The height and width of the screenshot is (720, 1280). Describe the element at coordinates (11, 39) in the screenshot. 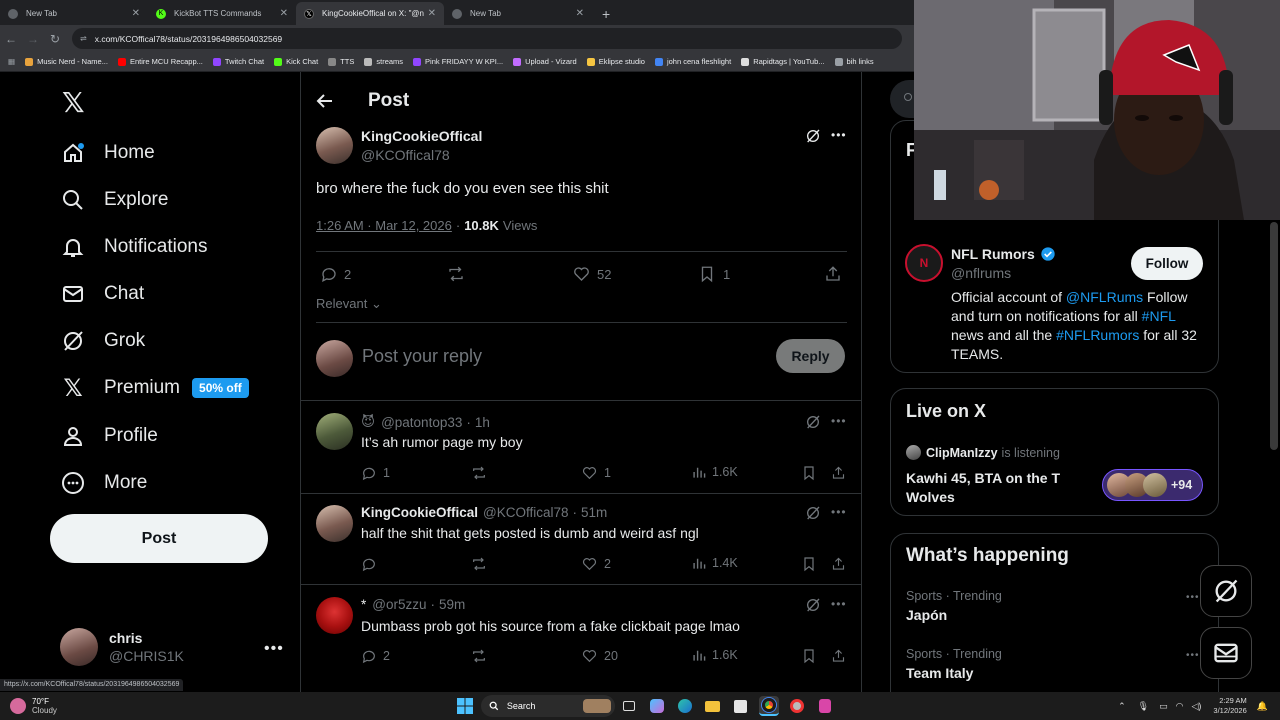

I see `back-icon: ←` at that location.